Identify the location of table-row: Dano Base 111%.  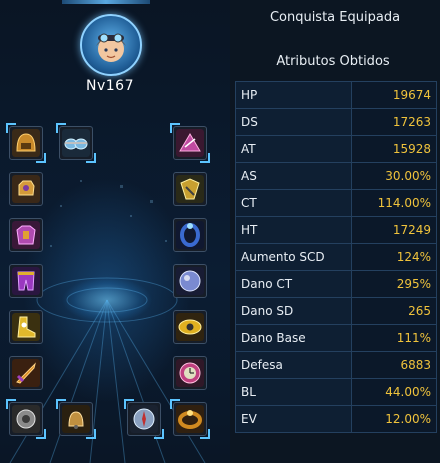
(336, 338).